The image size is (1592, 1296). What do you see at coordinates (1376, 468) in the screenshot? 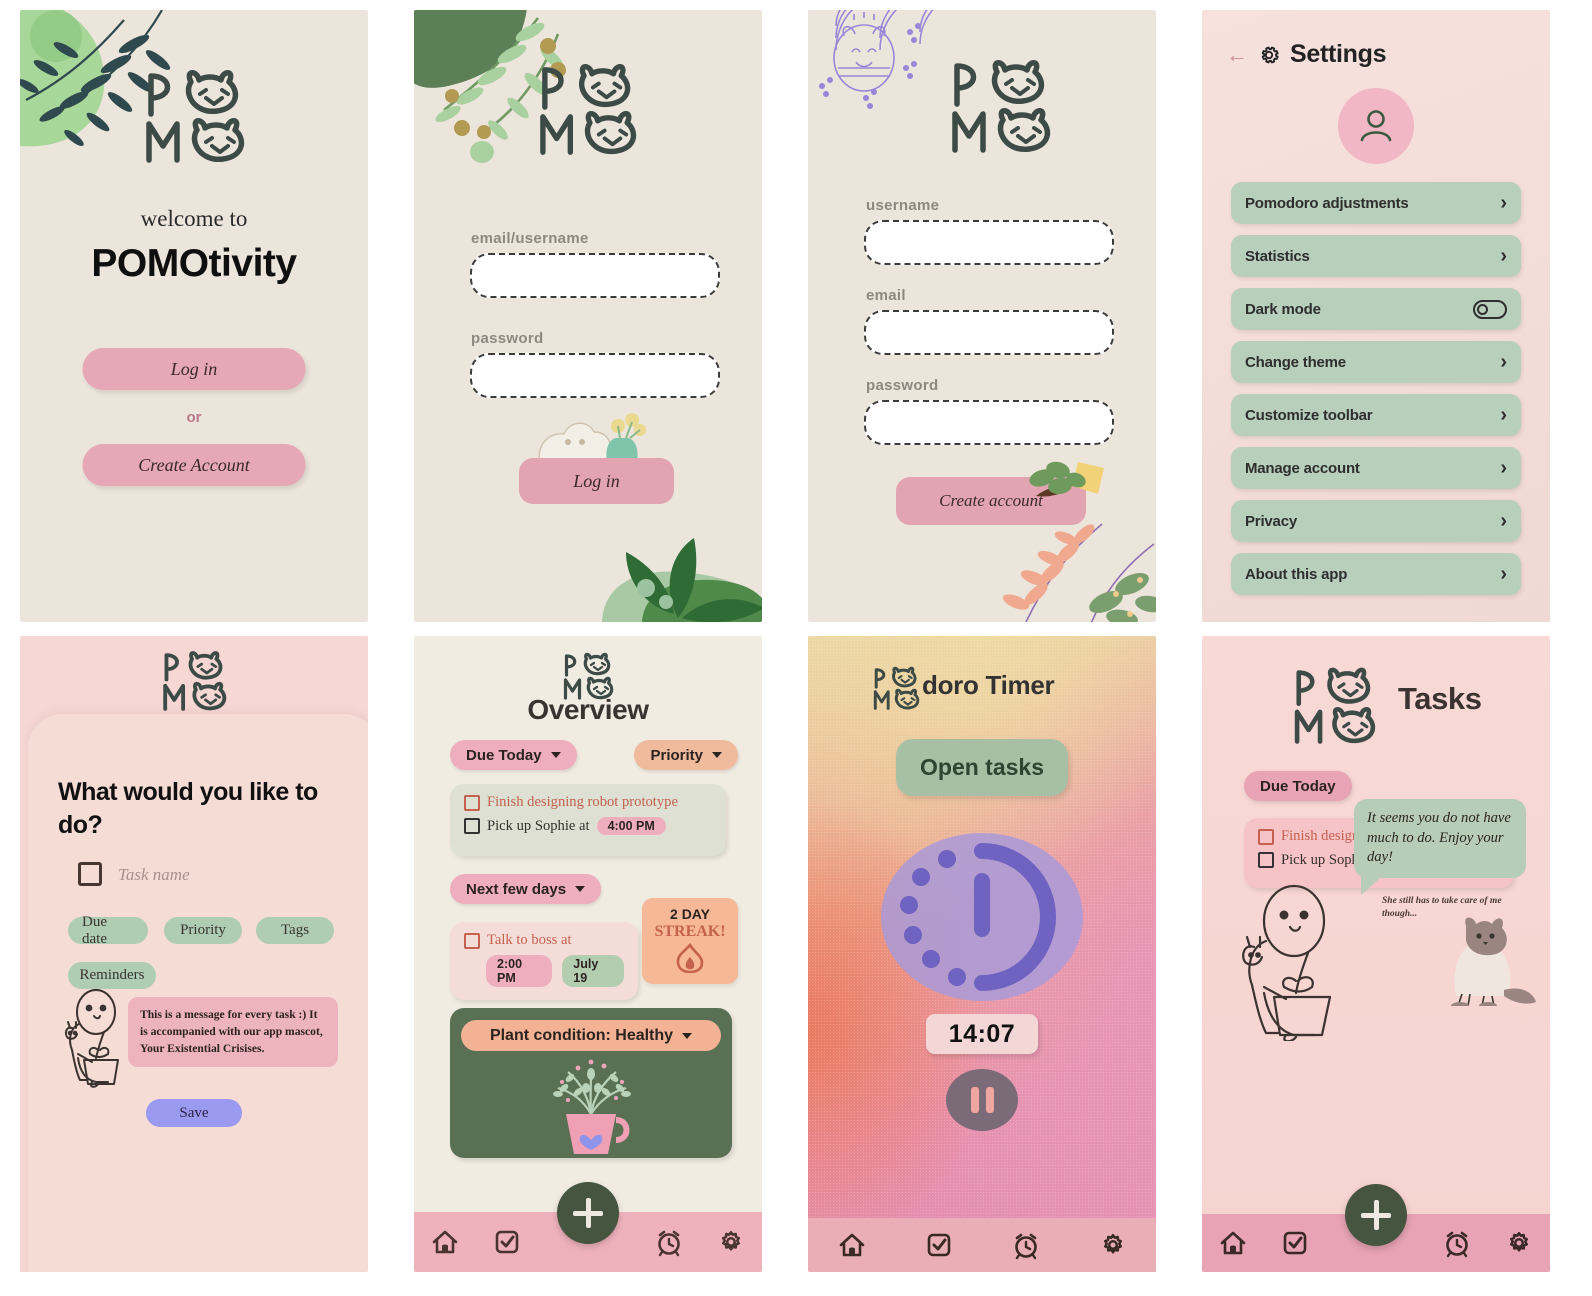
I see `sidebar-item-manage-account: Manage account ›` at bounding box center [1376, 468].